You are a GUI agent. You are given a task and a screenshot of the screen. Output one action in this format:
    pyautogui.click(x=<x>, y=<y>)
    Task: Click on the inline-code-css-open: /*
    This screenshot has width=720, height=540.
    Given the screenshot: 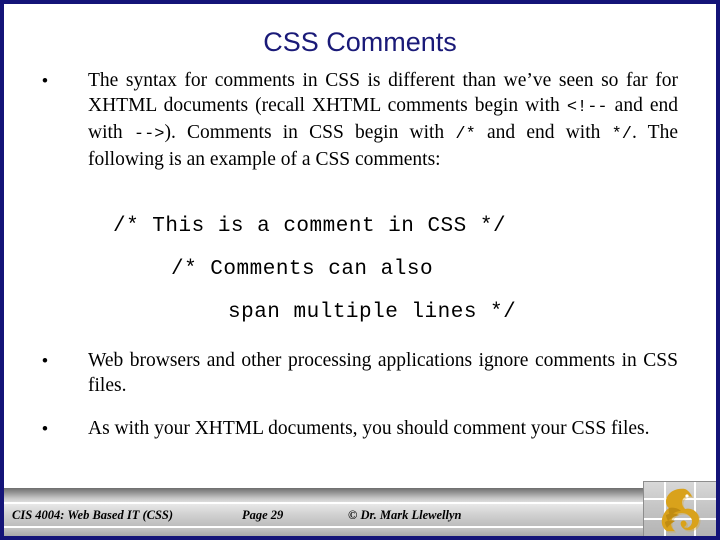 What is the action you would take?
    pyautogui.click(x=465, y=134)
    